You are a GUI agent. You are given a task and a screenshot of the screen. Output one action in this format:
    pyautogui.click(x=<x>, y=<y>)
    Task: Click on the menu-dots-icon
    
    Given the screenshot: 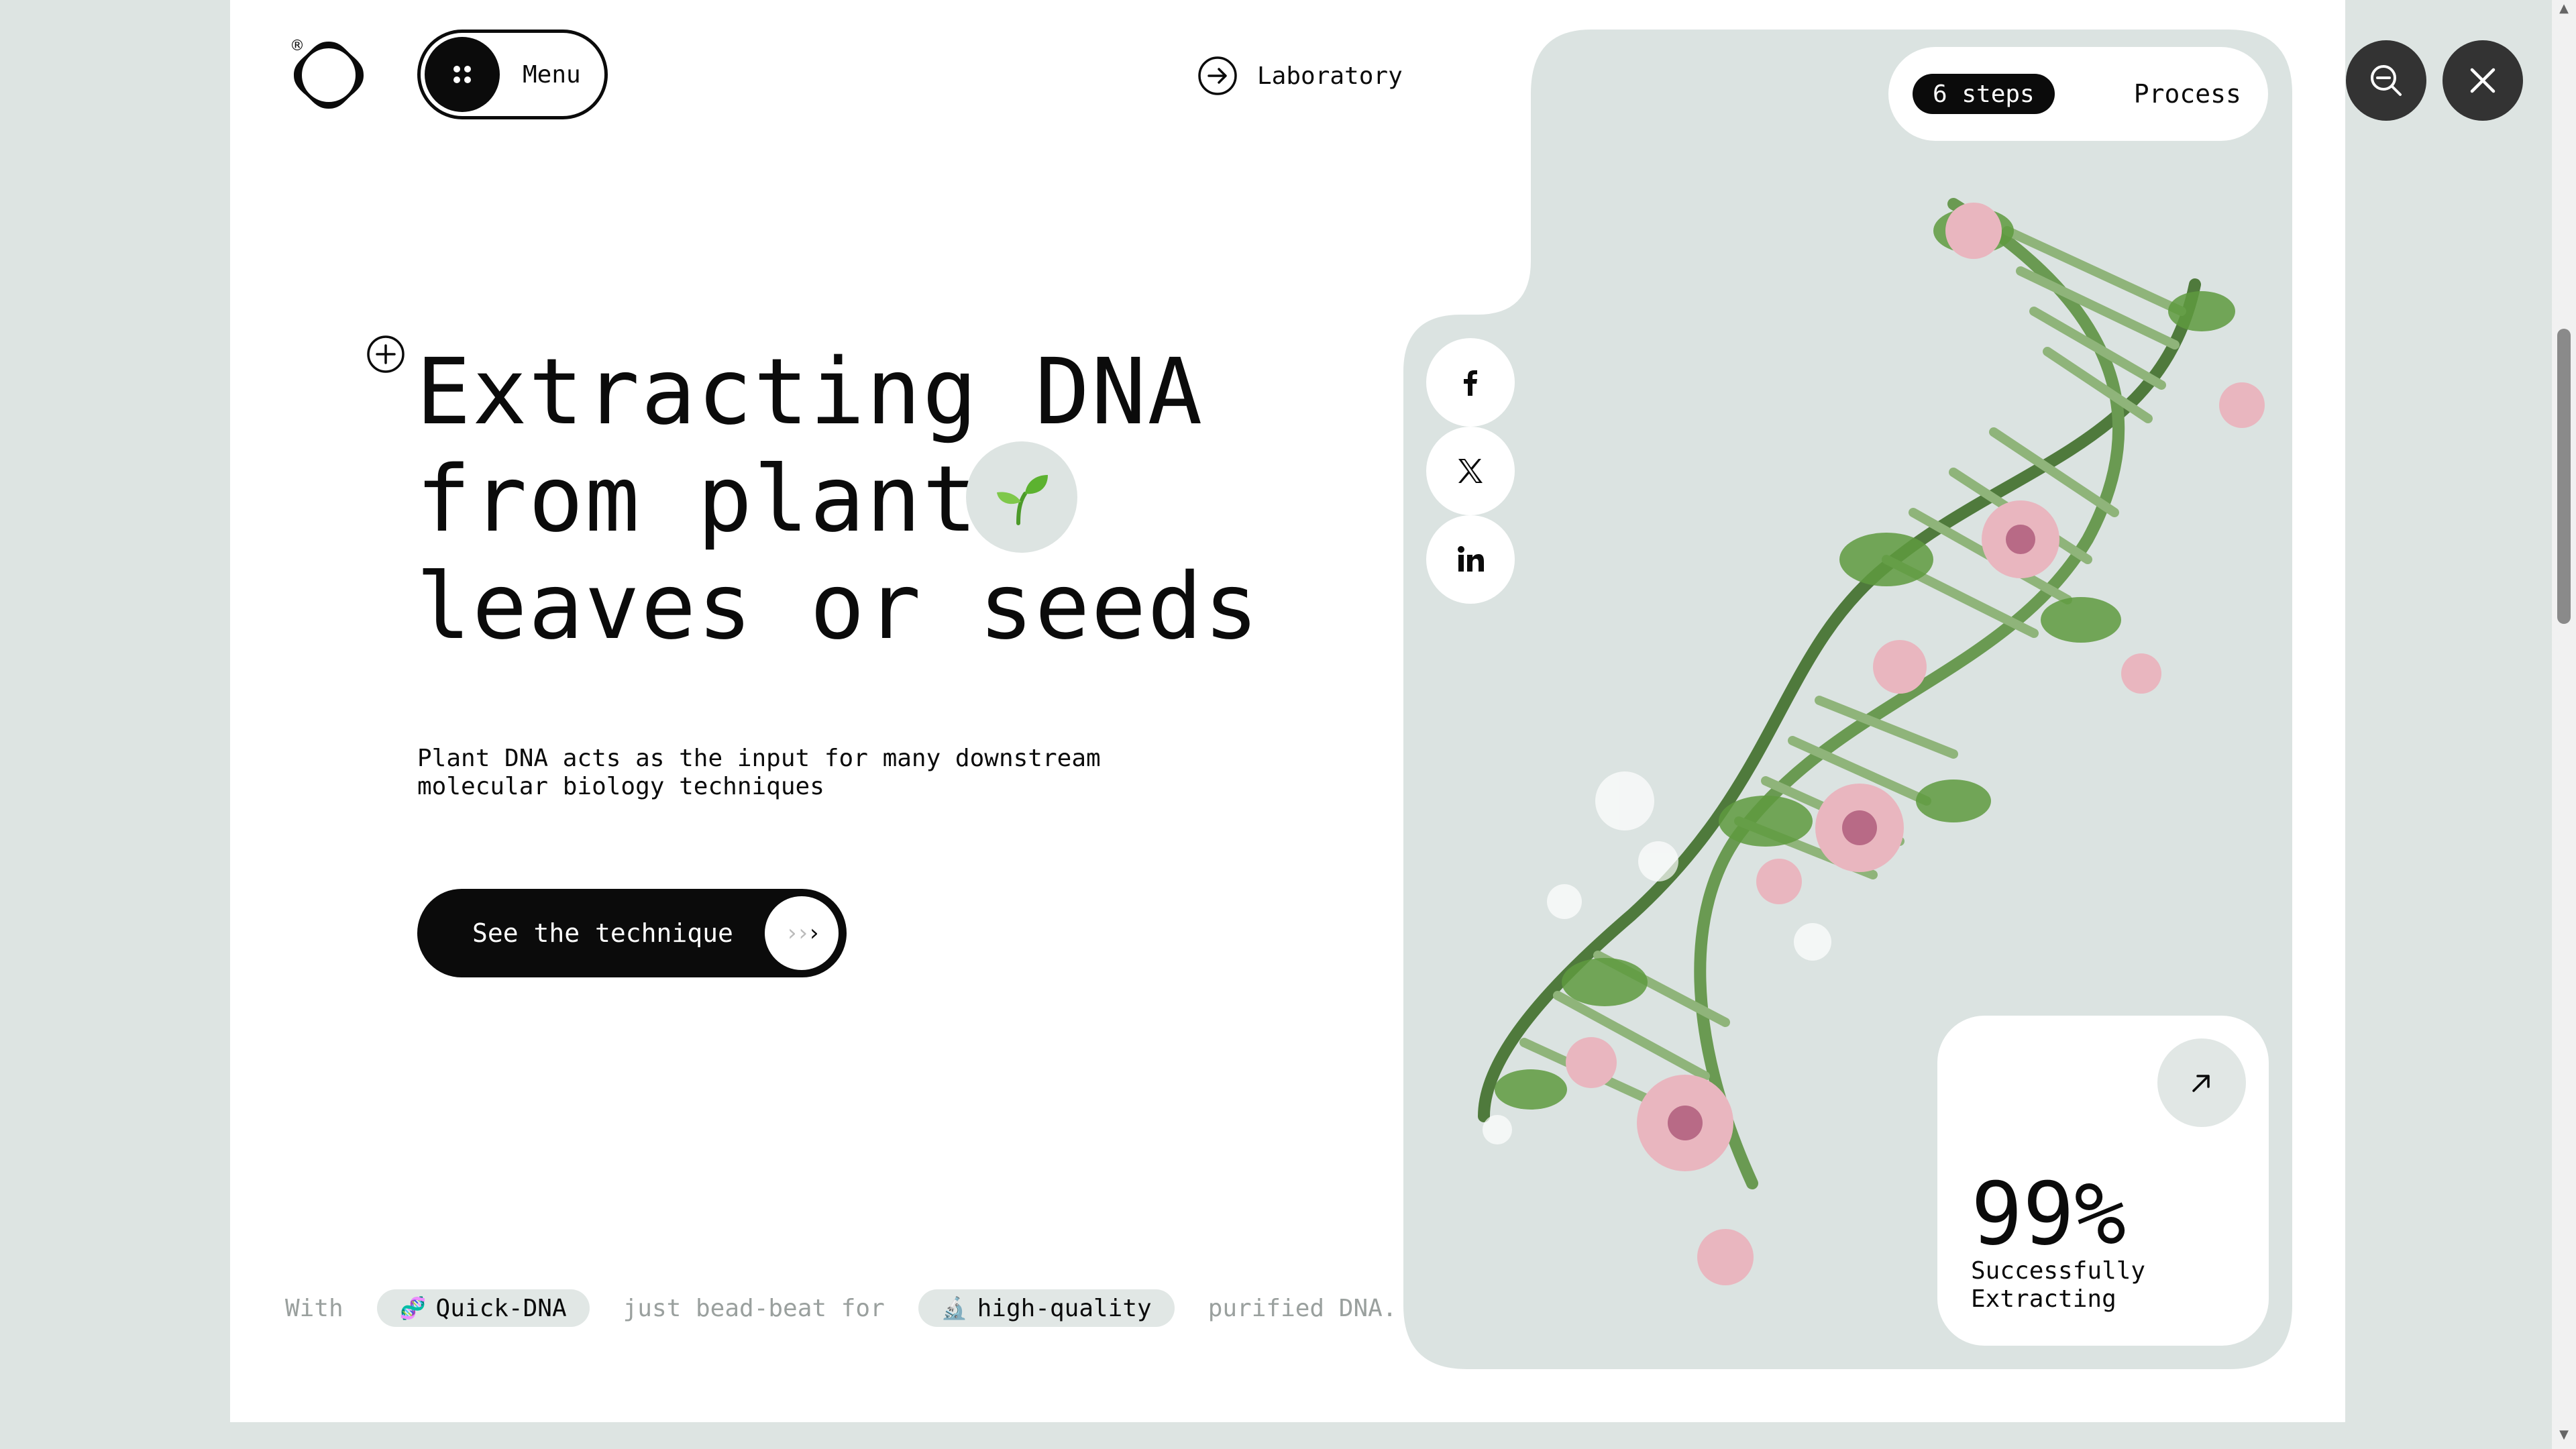 What is the action you would take?
    pyautogui.click(x=462, y=74)
    